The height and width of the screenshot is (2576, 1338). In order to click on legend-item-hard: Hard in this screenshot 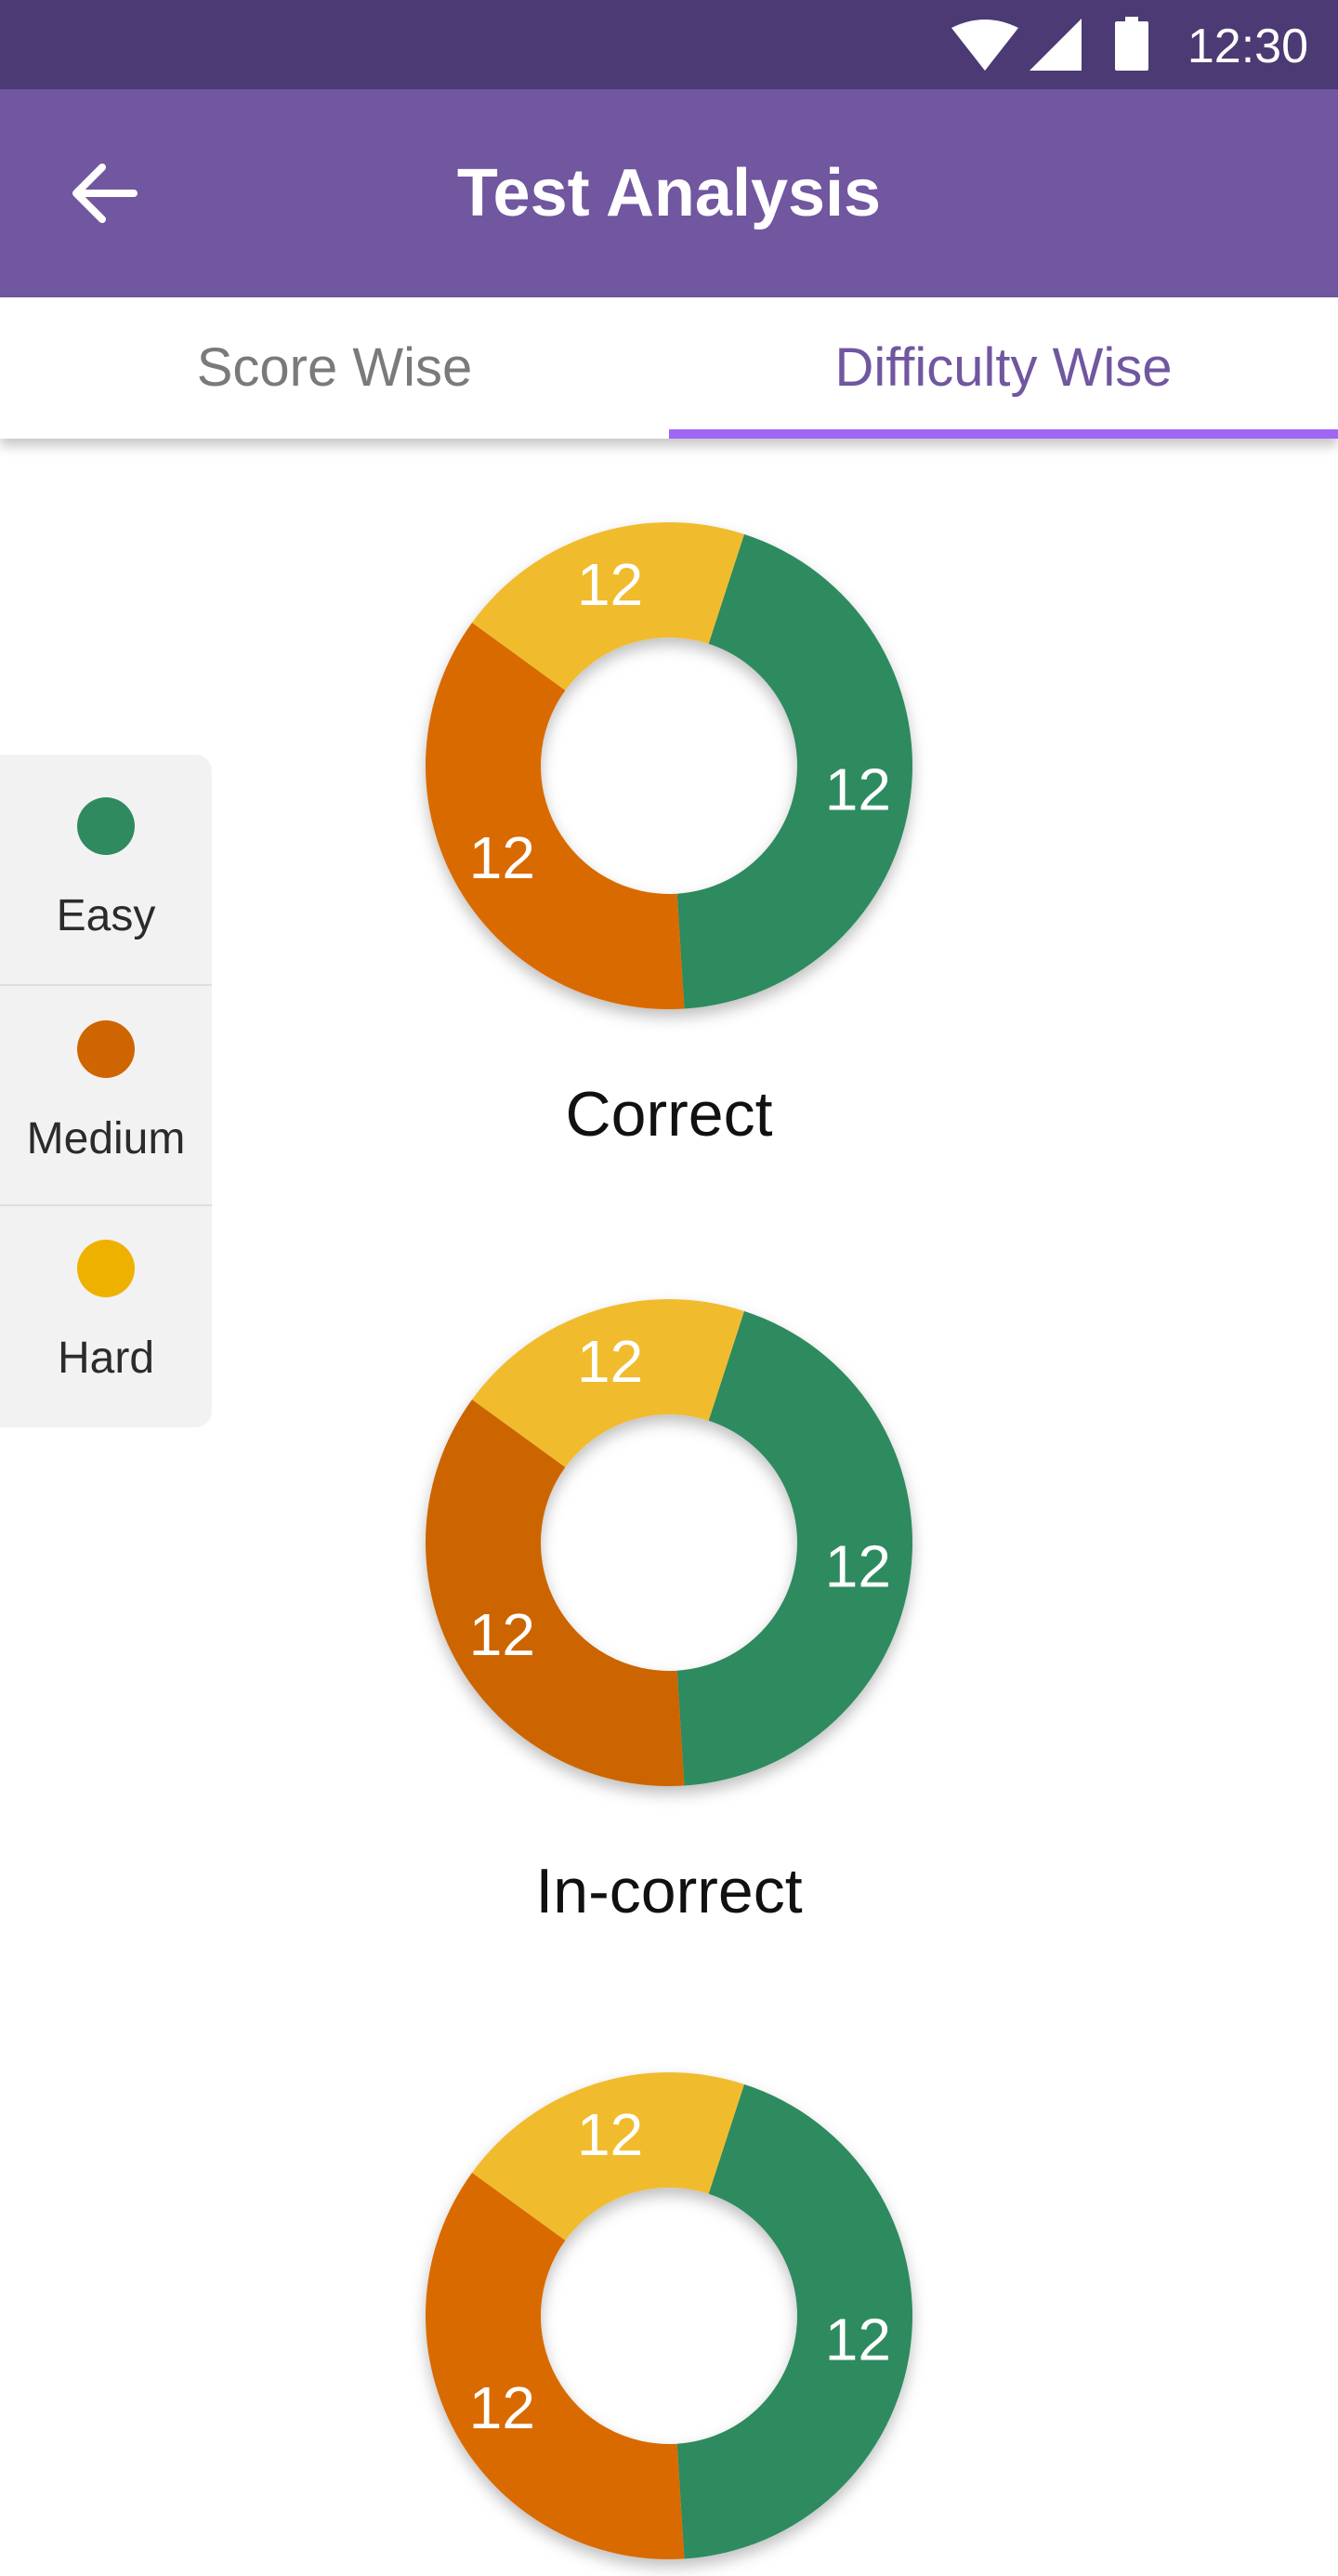, I will do `click(106, 1306)`.